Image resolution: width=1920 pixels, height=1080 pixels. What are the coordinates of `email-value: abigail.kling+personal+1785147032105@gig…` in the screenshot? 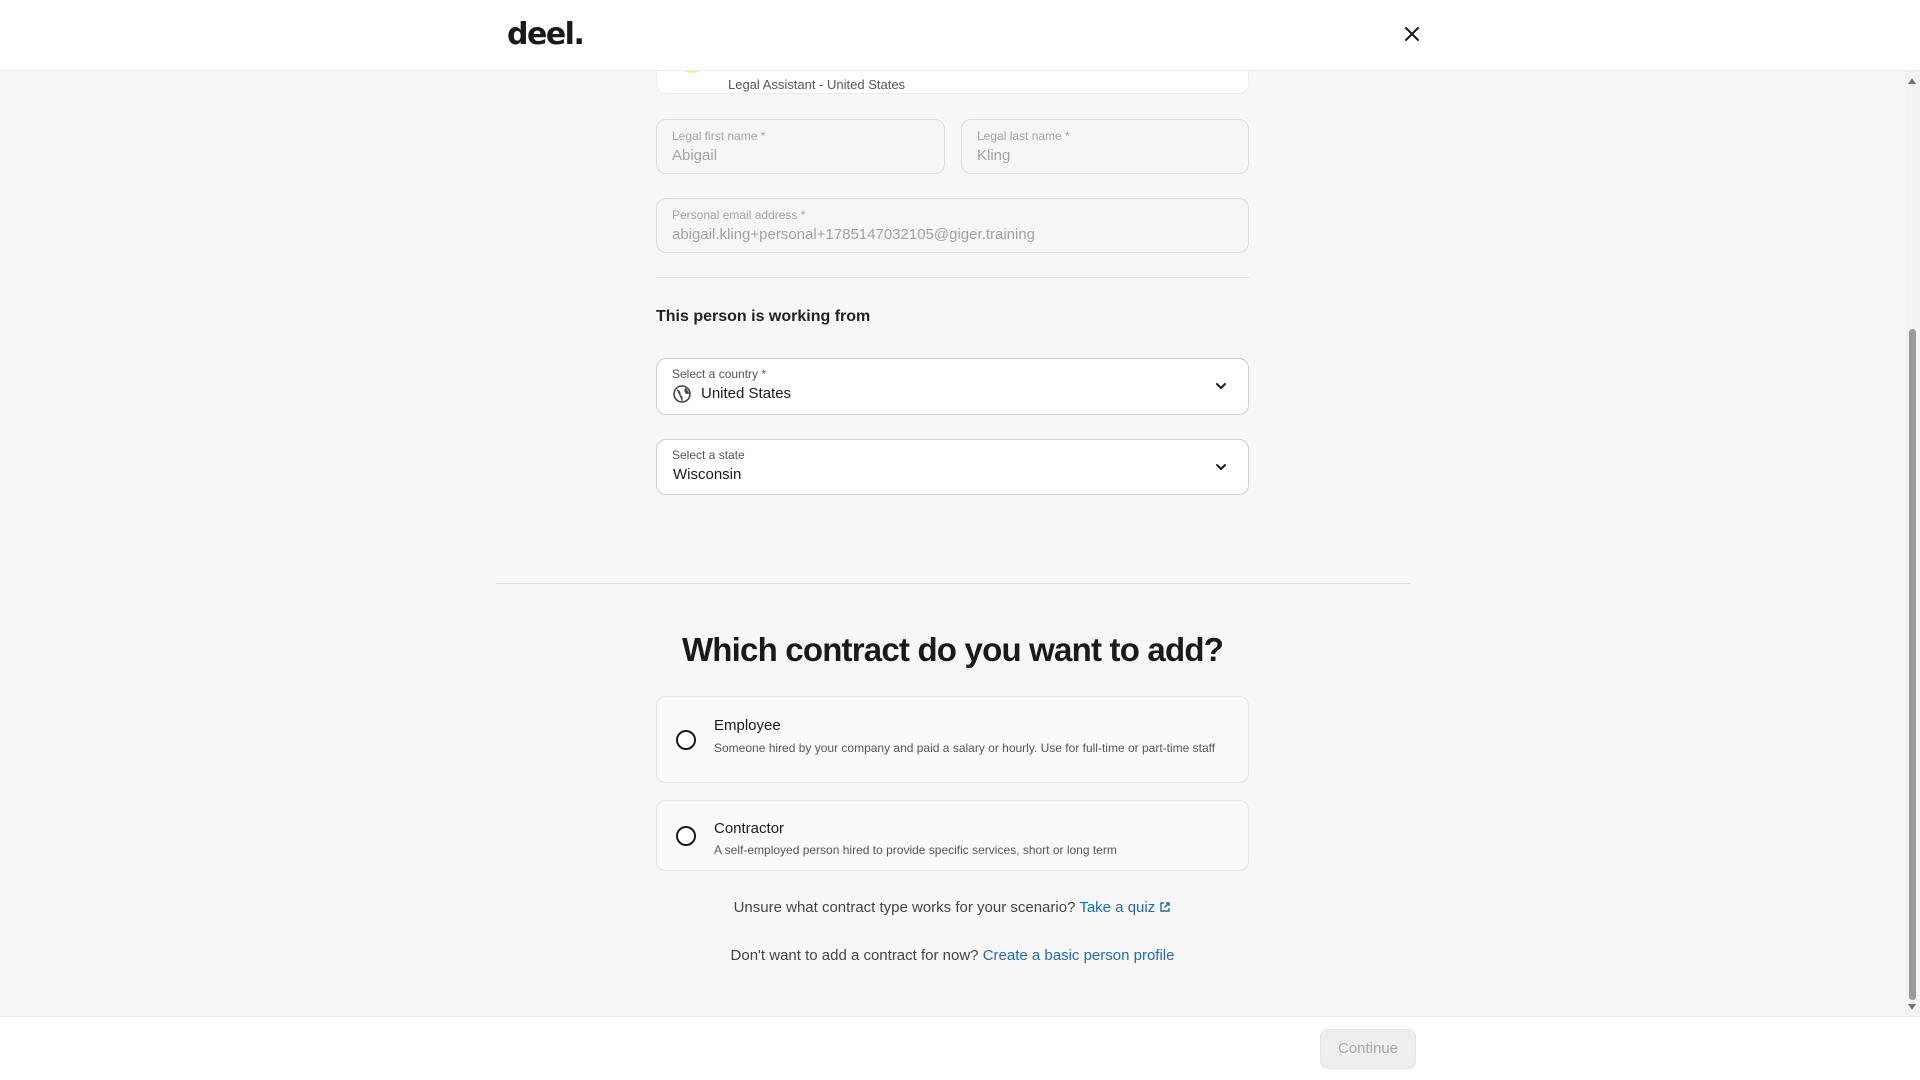 It's located at (854, 234).